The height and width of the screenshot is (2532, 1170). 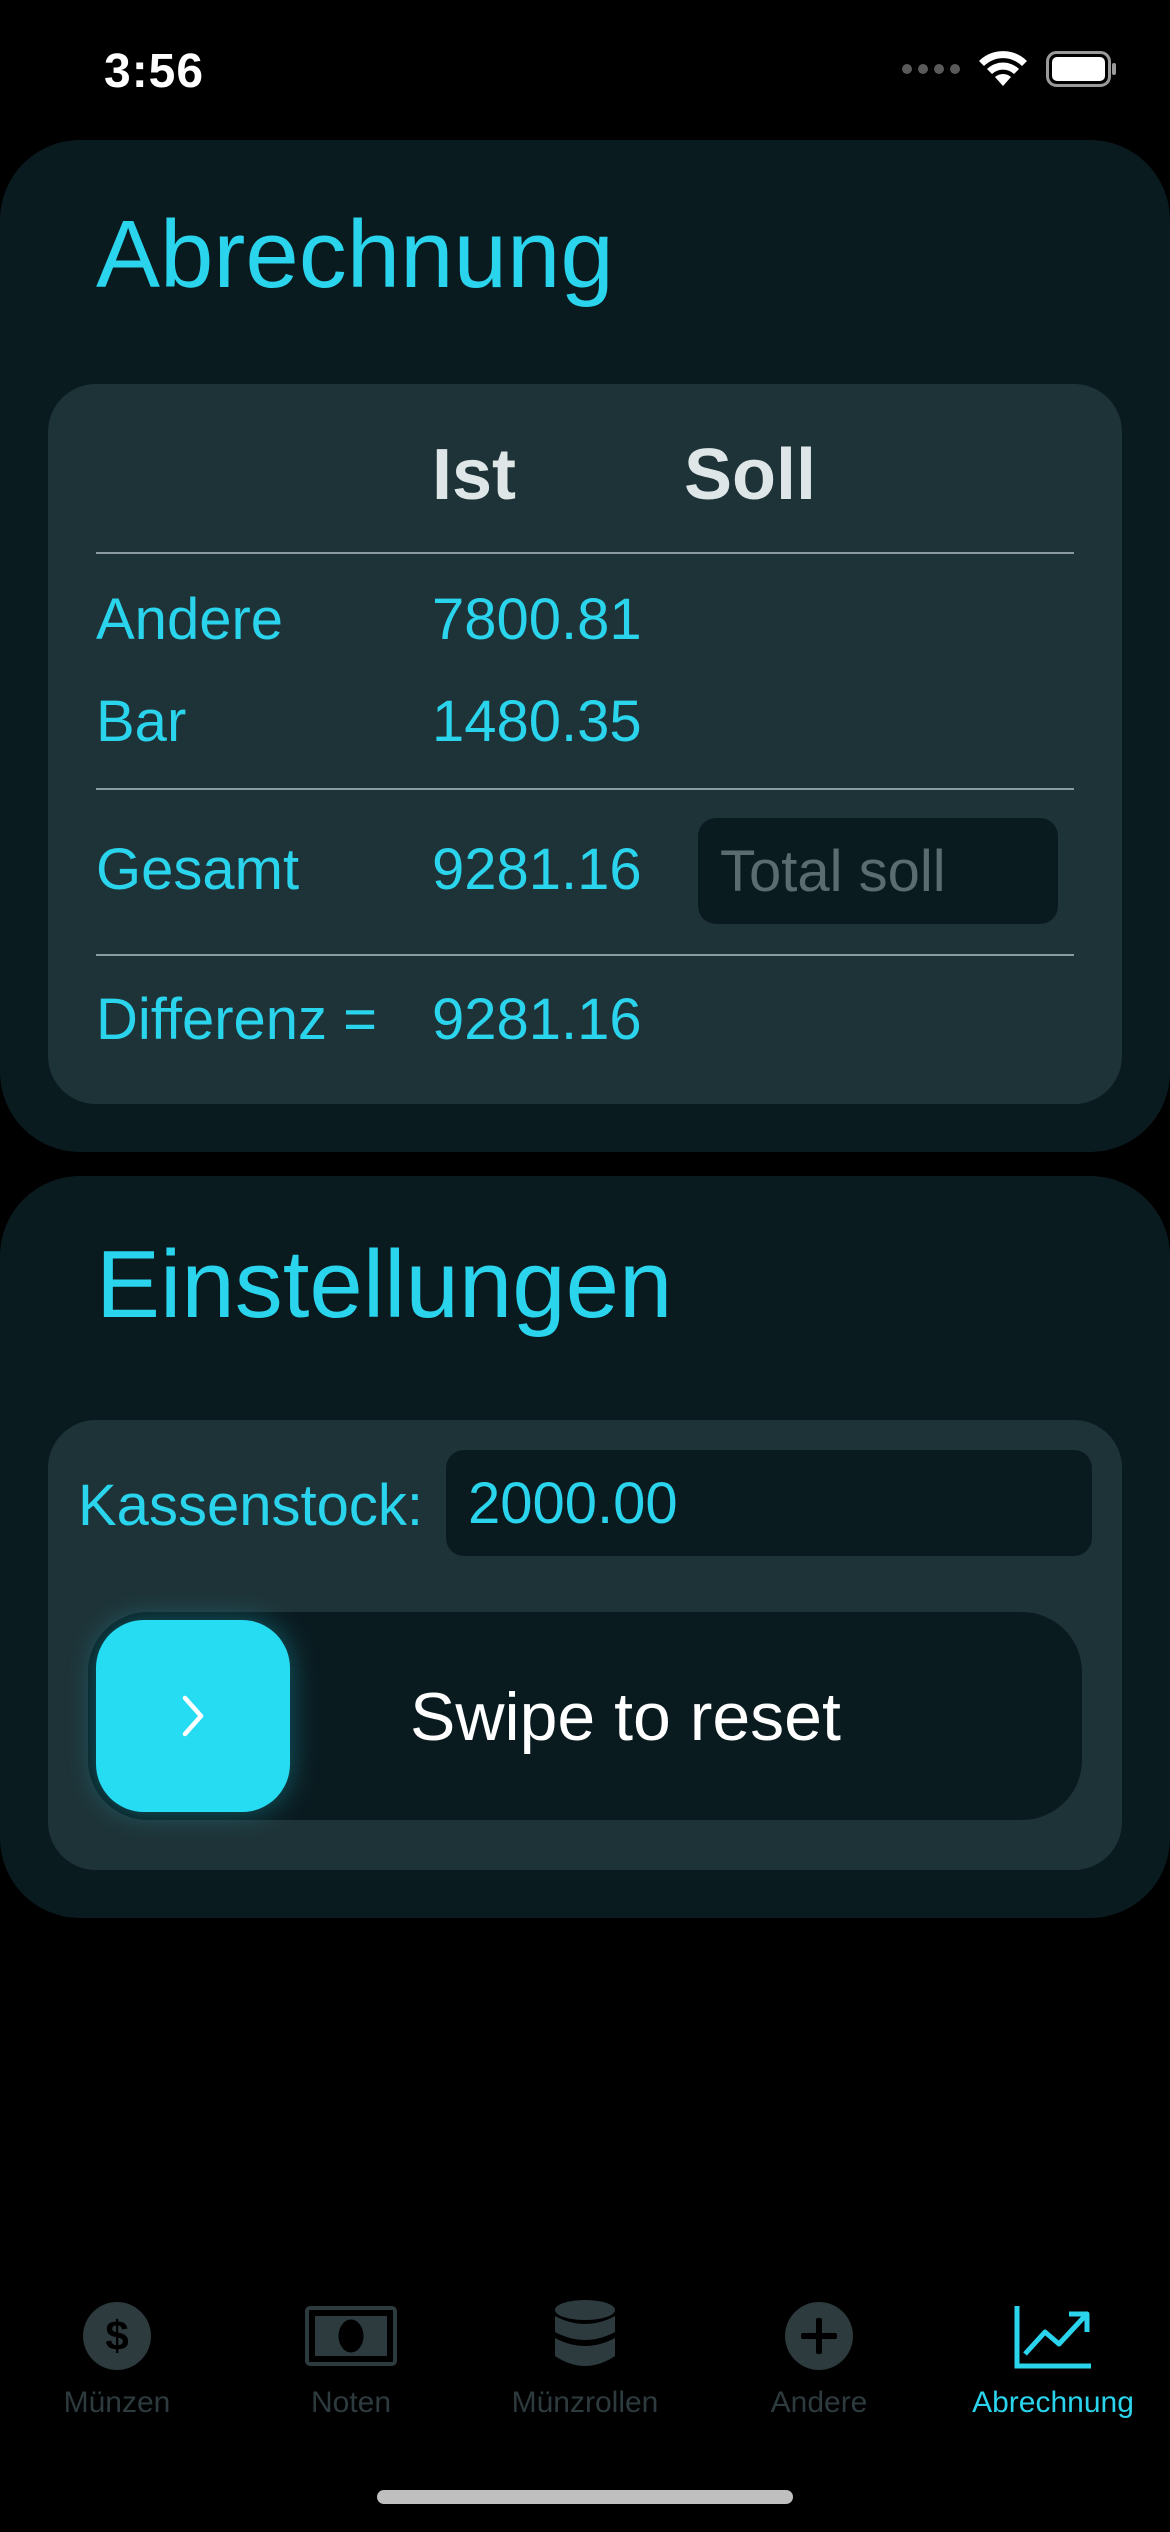 What do you see at coordinates (819, 2402) in the screenshot?
I see `tab-label: Andere` at bounding box center [819, 2402].